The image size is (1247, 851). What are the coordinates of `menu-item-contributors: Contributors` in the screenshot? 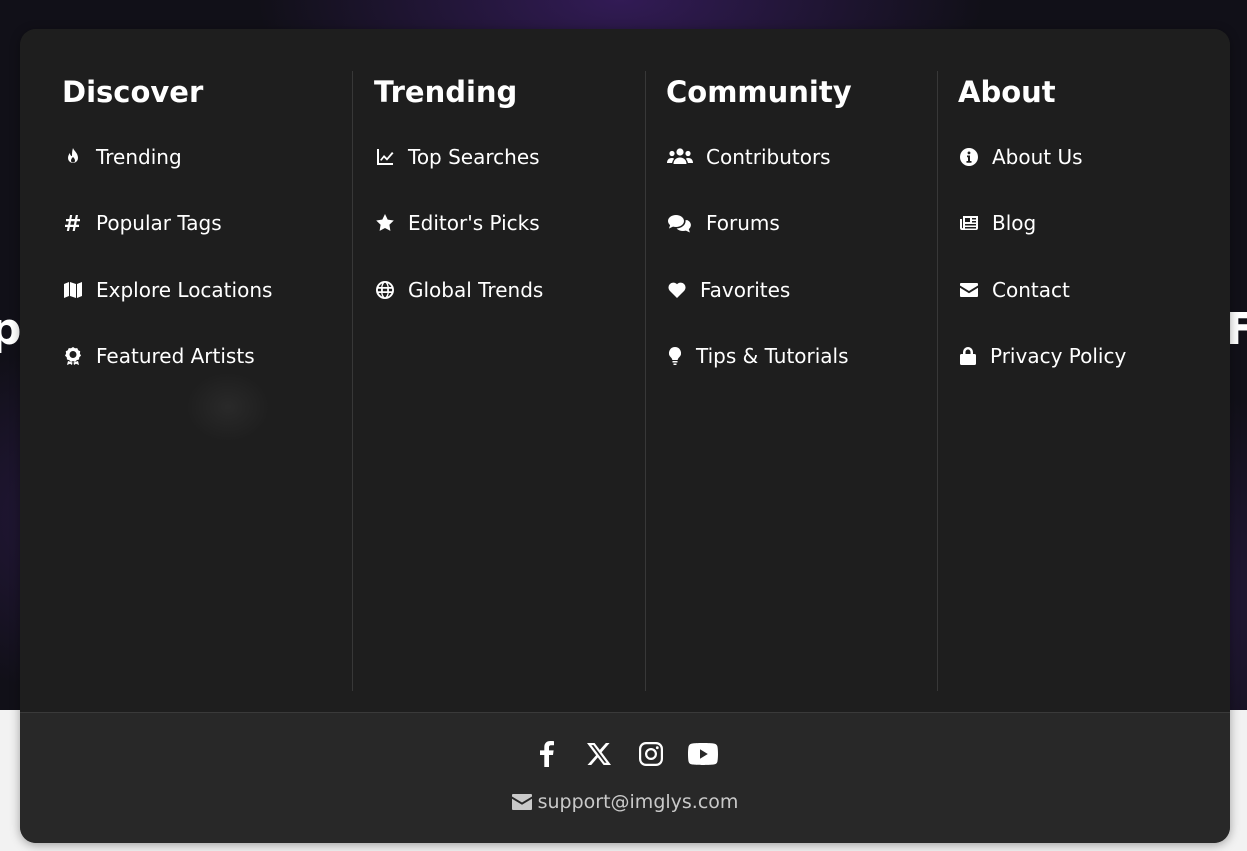 It's located at (757, 157).